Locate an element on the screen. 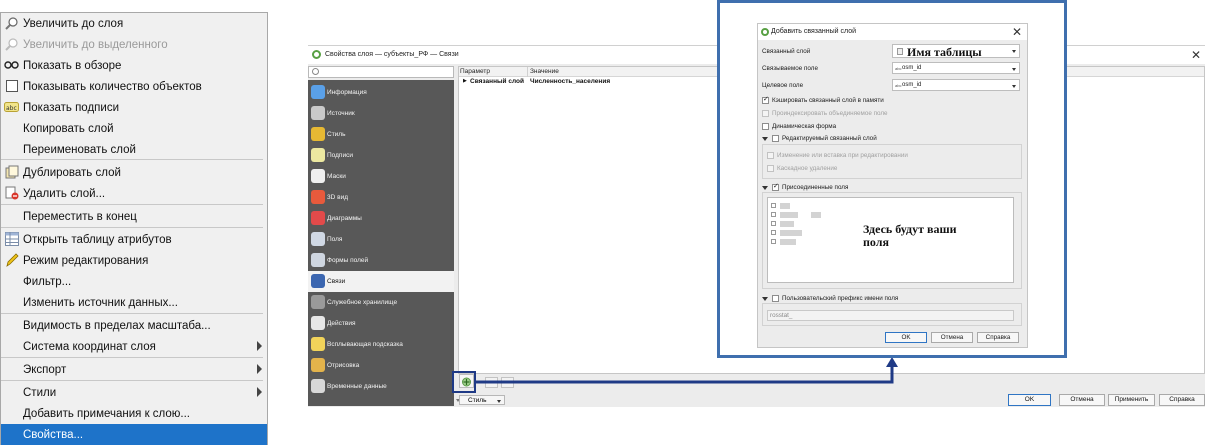 This screenshot has width=1205, height=445. editable-group is located at coordinates (892, 161).